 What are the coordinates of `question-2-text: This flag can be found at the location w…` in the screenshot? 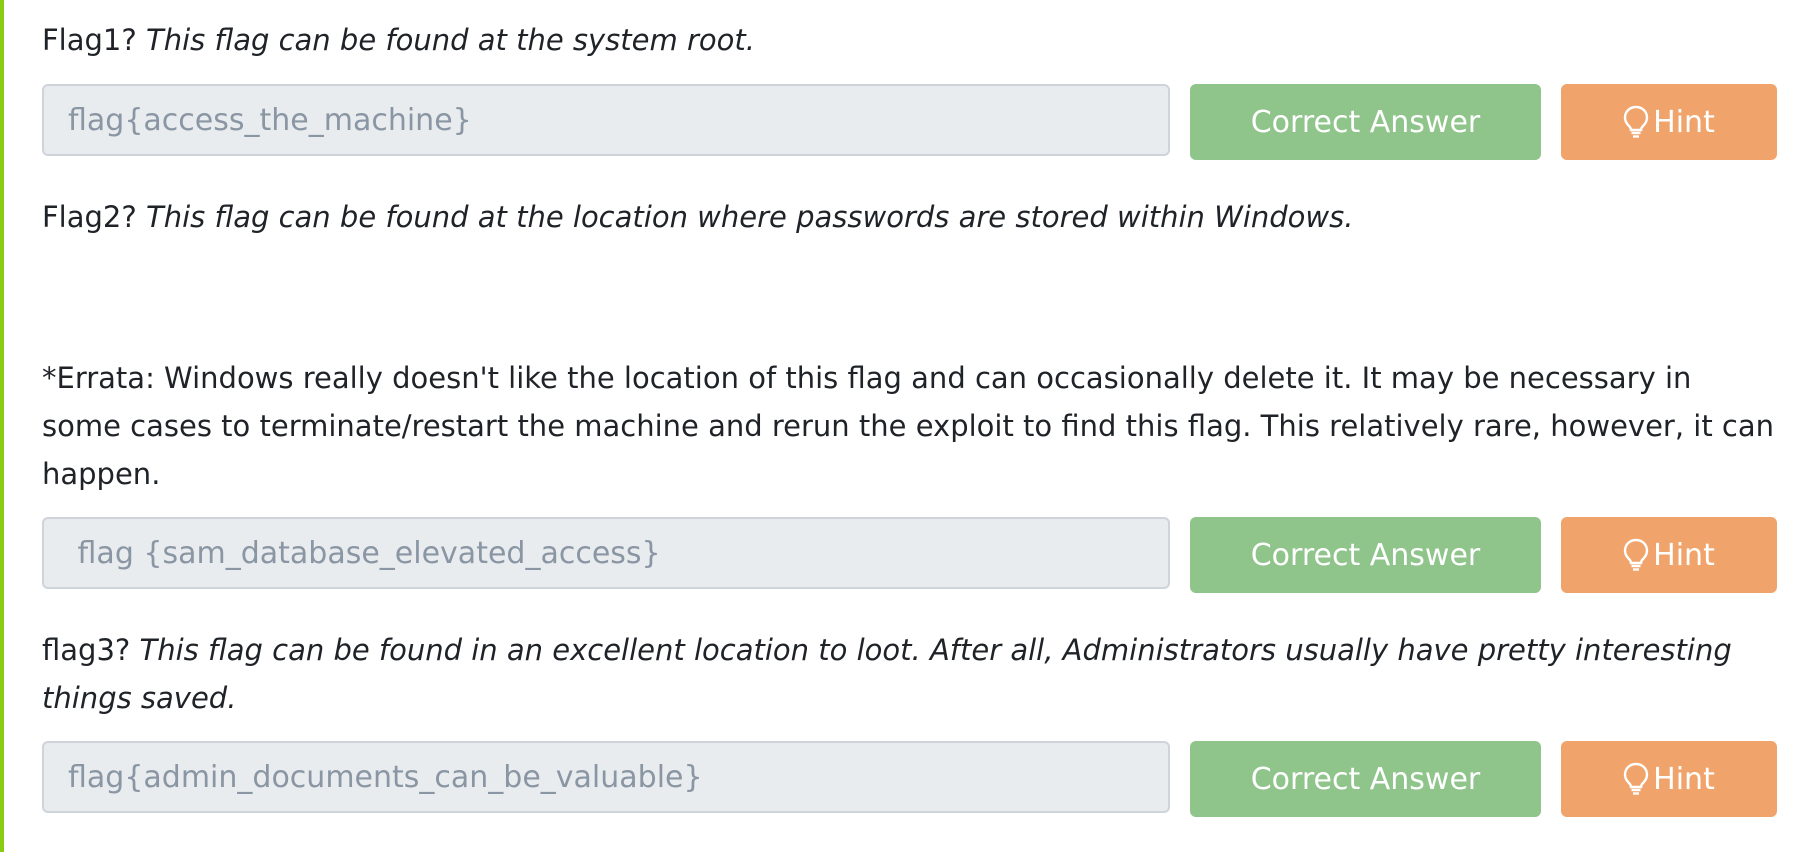 It's located at (749, 217).